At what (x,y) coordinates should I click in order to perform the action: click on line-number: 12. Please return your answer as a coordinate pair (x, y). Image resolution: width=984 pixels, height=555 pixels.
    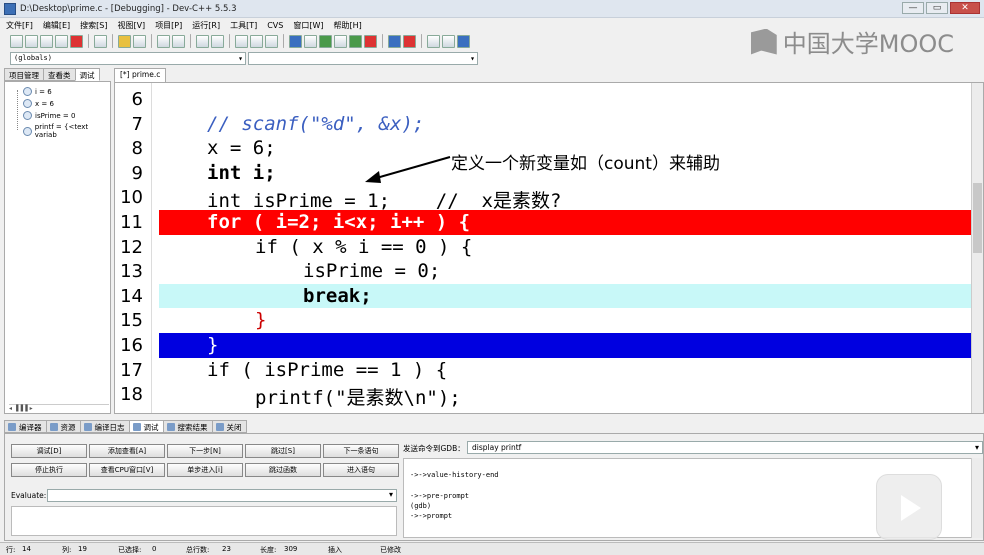
    Looking at the image, I should click on (131, 247).